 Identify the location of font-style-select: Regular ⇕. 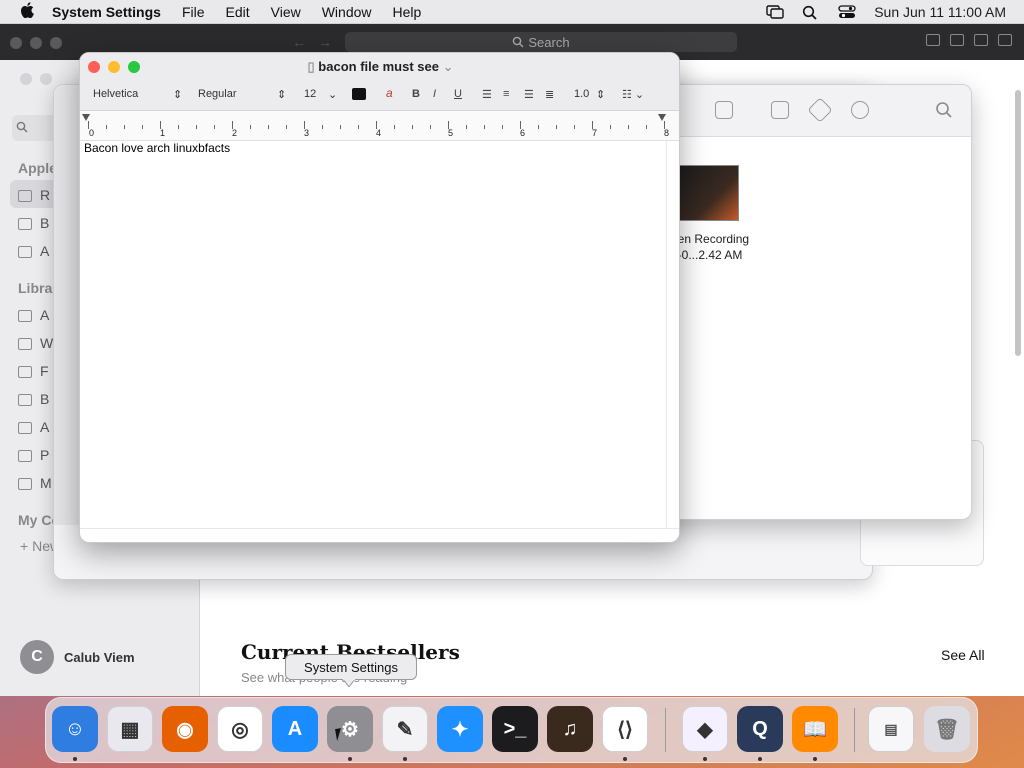
(242, 96).